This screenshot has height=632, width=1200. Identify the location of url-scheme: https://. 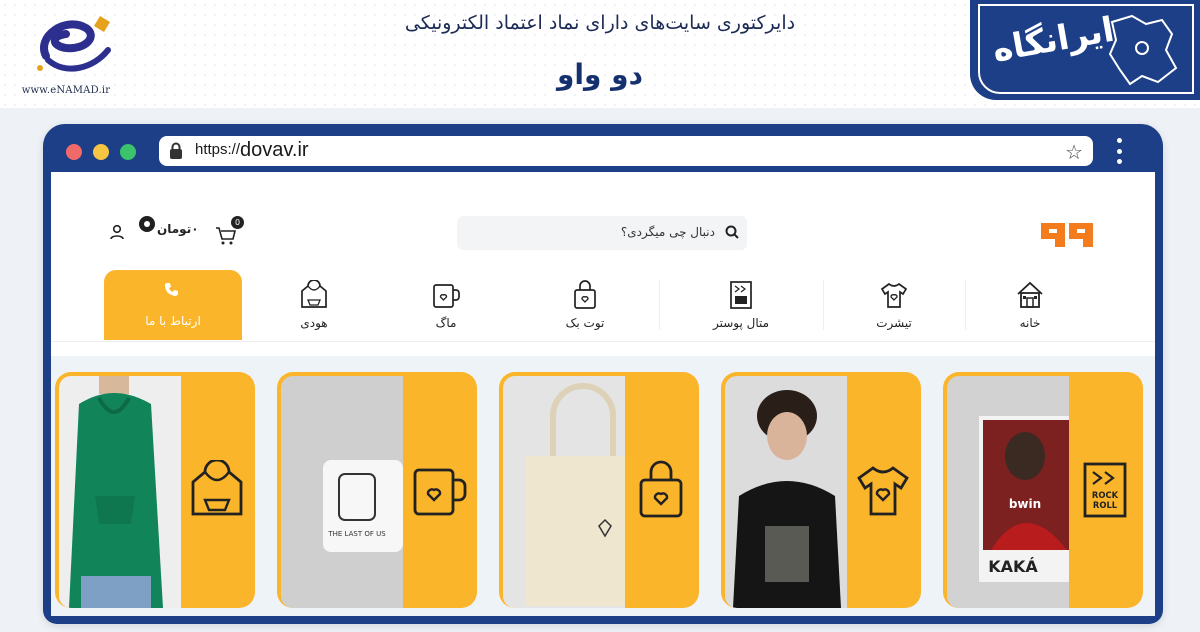
(218, 149).